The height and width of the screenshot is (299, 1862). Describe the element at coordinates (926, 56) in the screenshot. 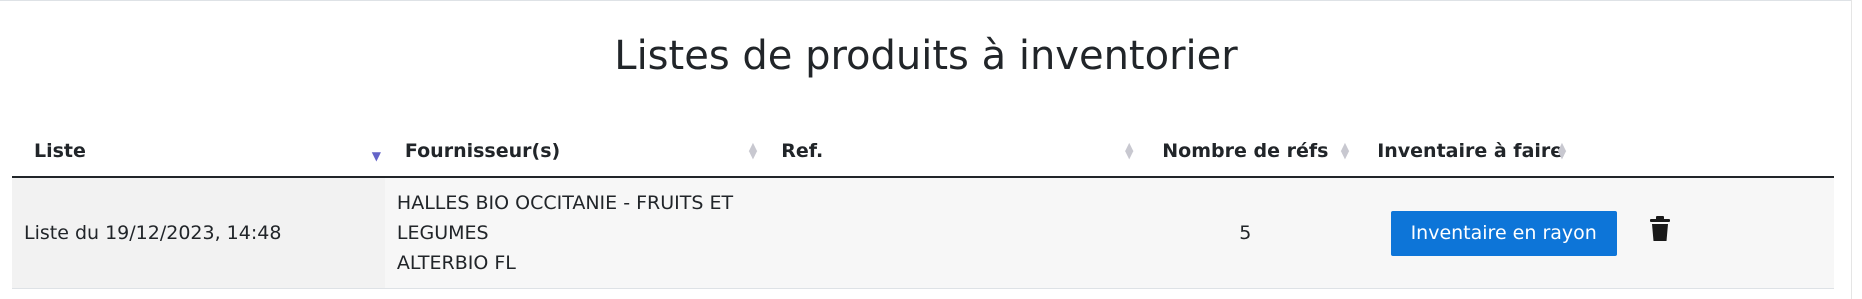

I see `page-title: Listes de produits à inventorier` at that location.